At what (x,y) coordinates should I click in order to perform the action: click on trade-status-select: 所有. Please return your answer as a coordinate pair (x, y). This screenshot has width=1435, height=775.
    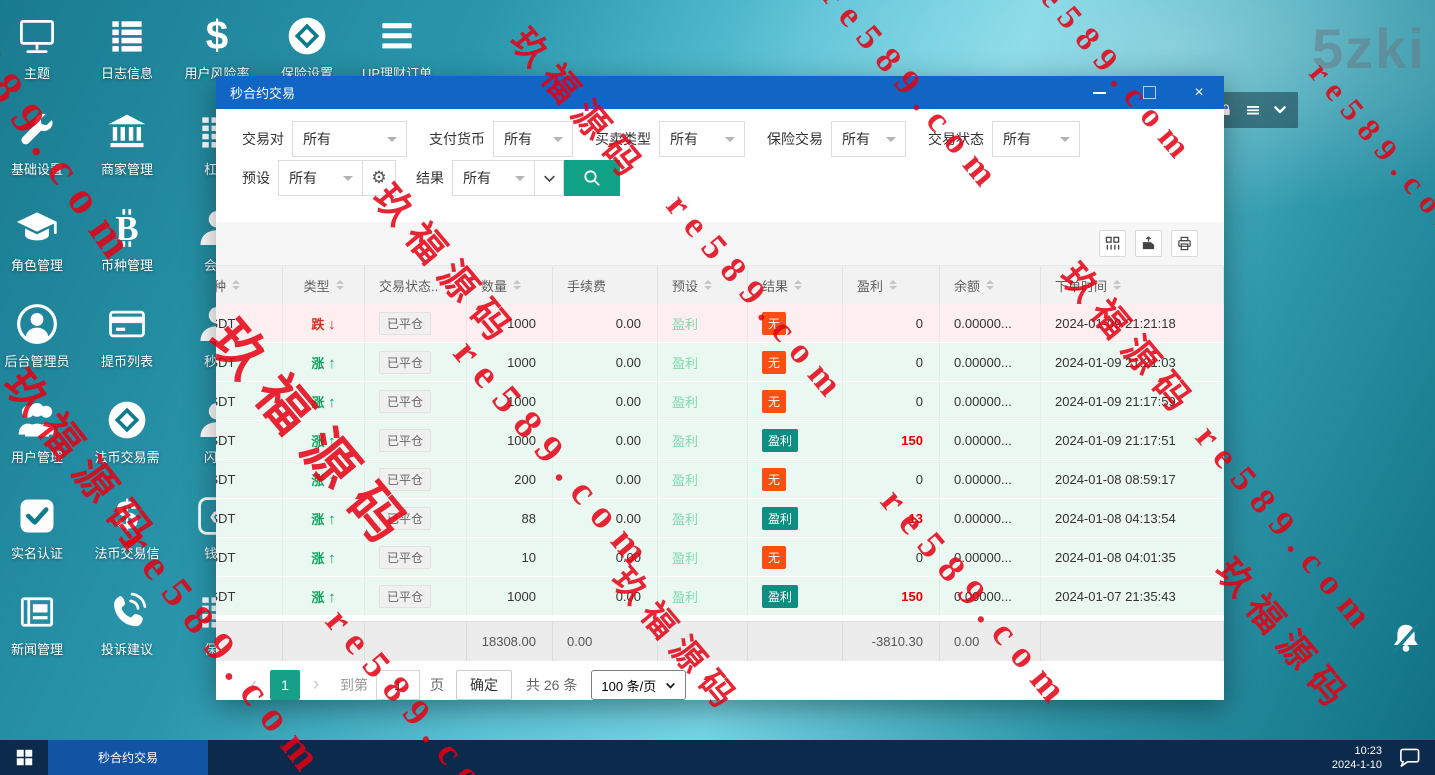
    Looking at the image, I should click on (1036, 139).